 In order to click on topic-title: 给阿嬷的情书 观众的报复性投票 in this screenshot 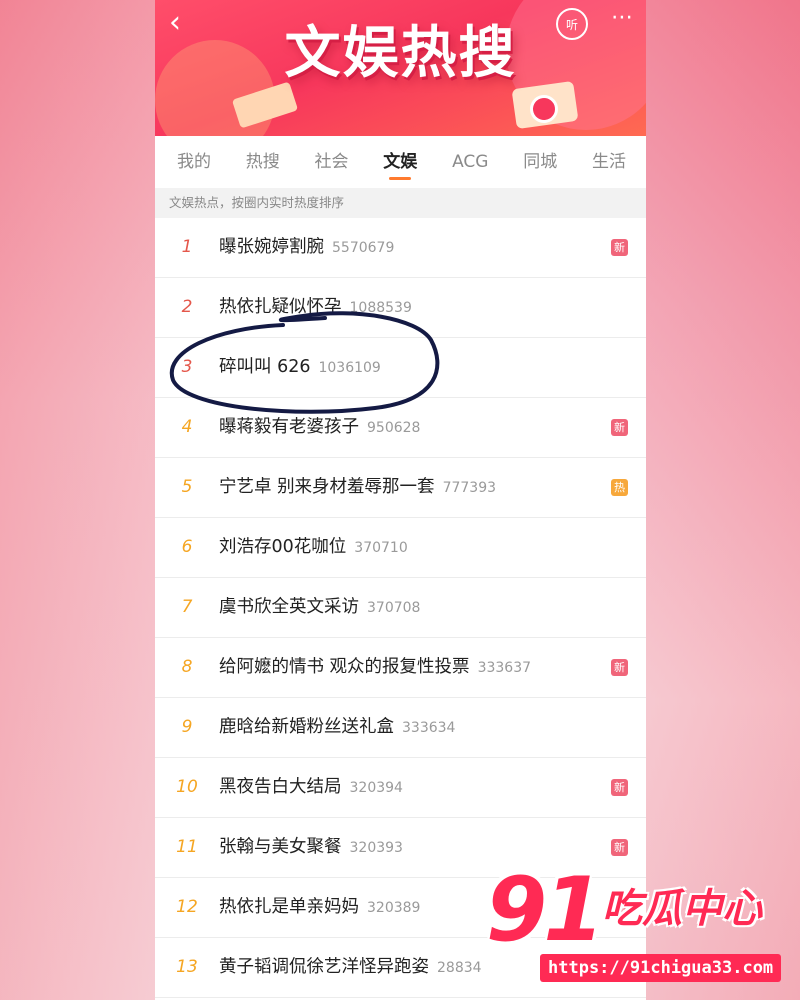, I will do `click(344, 667)`.